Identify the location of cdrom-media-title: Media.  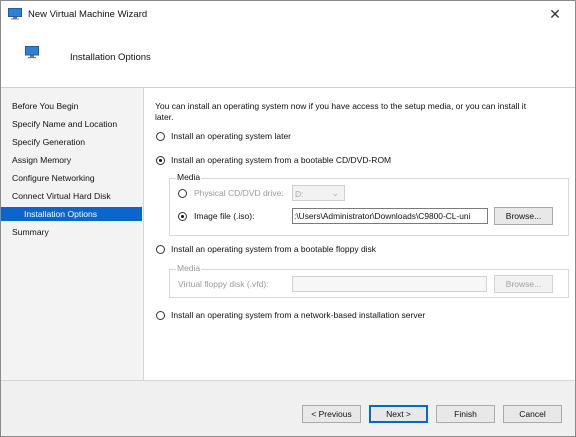
(189, 177).